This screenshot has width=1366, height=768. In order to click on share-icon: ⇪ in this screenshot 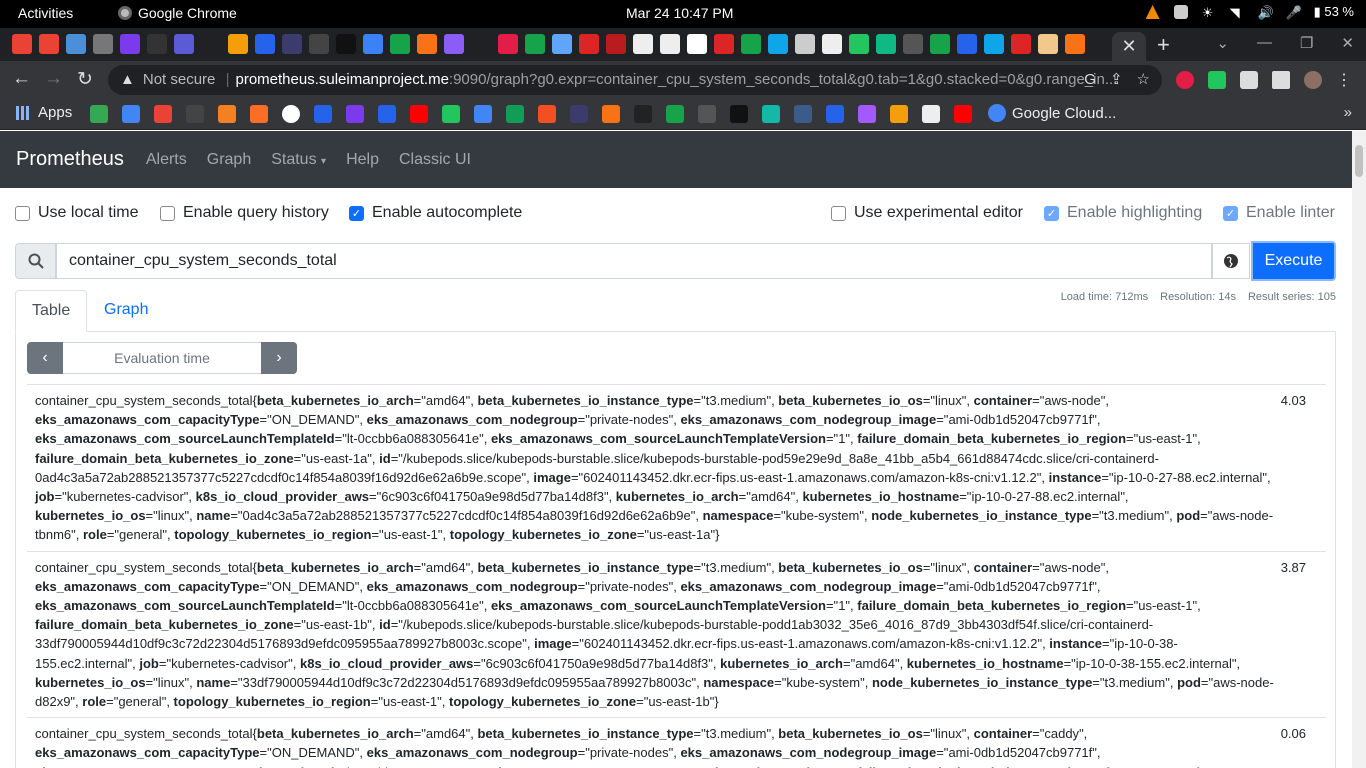, I will do `click(1116, 80)`.